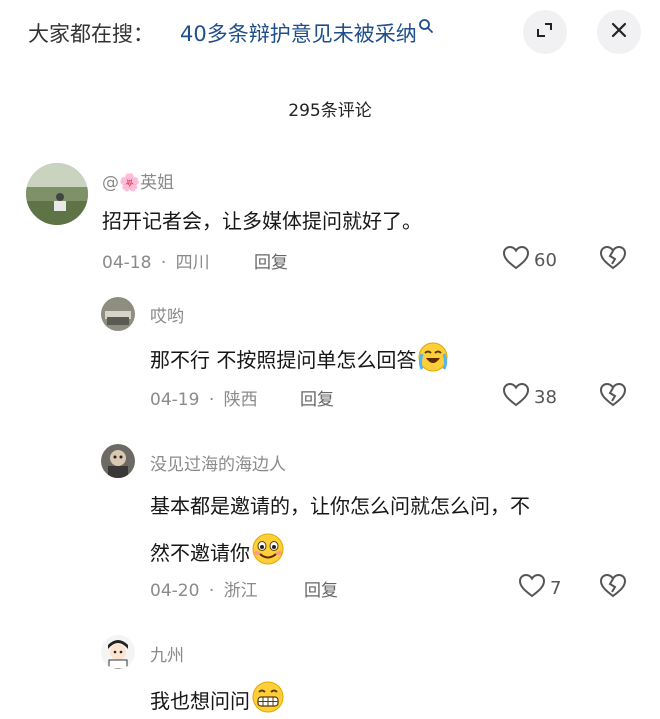  Describe the element at coordinates (240, 591) in the screenshot. I see `comment-region: 浙江` at that location.